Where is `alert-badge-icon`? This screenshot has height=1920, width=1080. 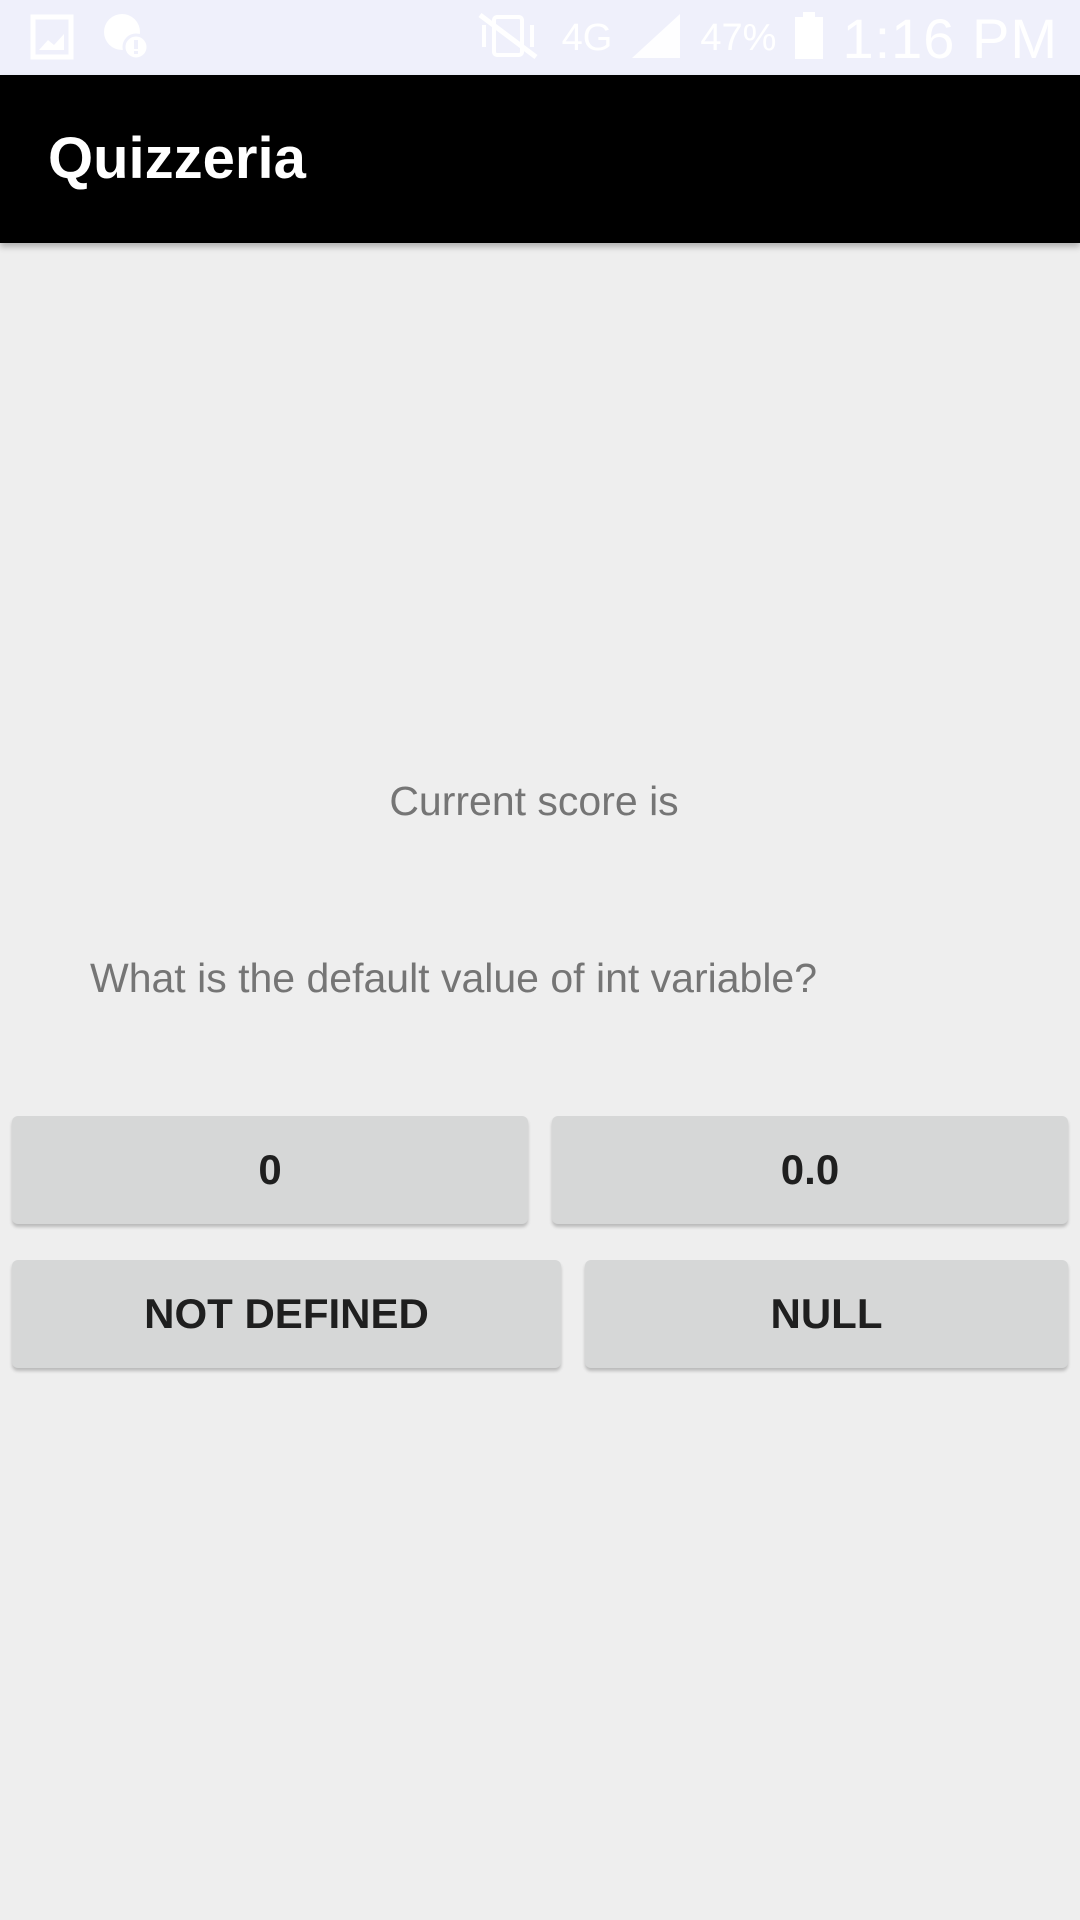 alert-badge-icon is located at coordinates (127, 39).